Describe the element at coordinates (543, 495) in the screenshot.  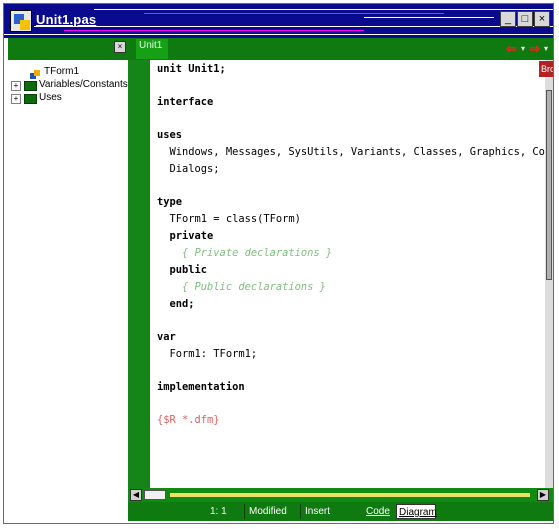
I see `scroll-right-icon: ▶` at that location.